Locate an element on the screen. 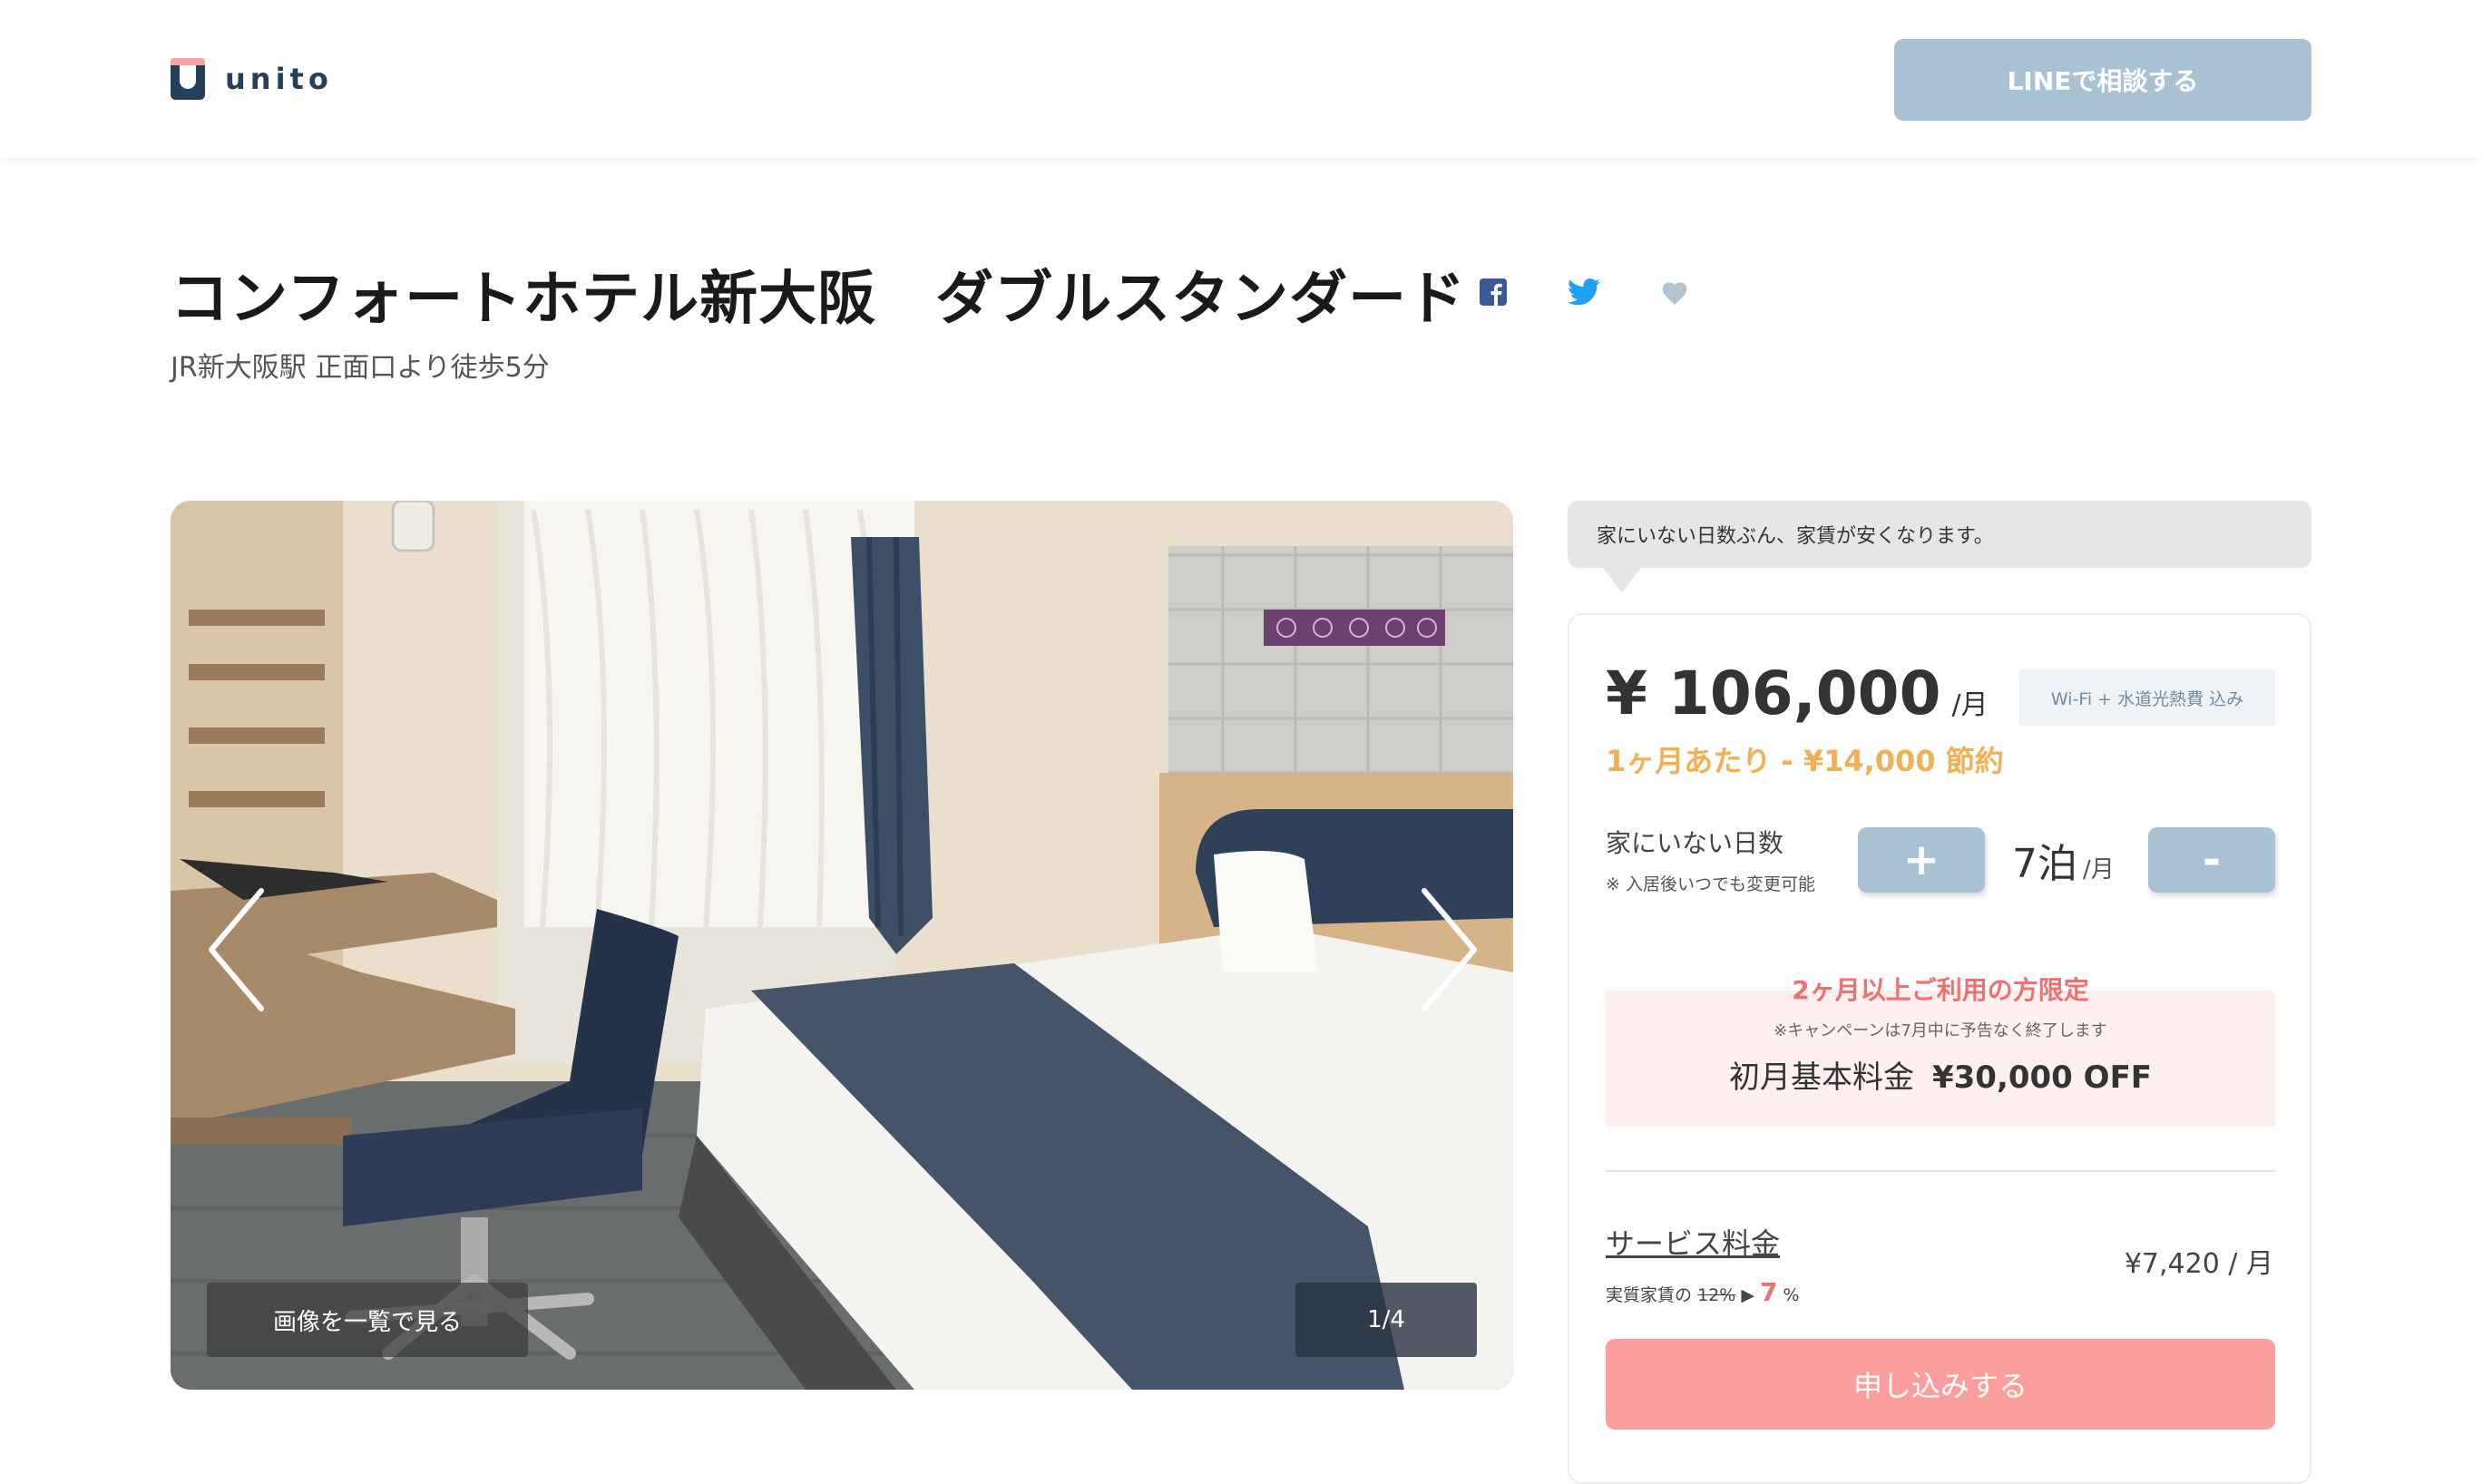 The height and width of the screenshot is (1484, 2482). next-image-button is located at coordinates (1447, 950).